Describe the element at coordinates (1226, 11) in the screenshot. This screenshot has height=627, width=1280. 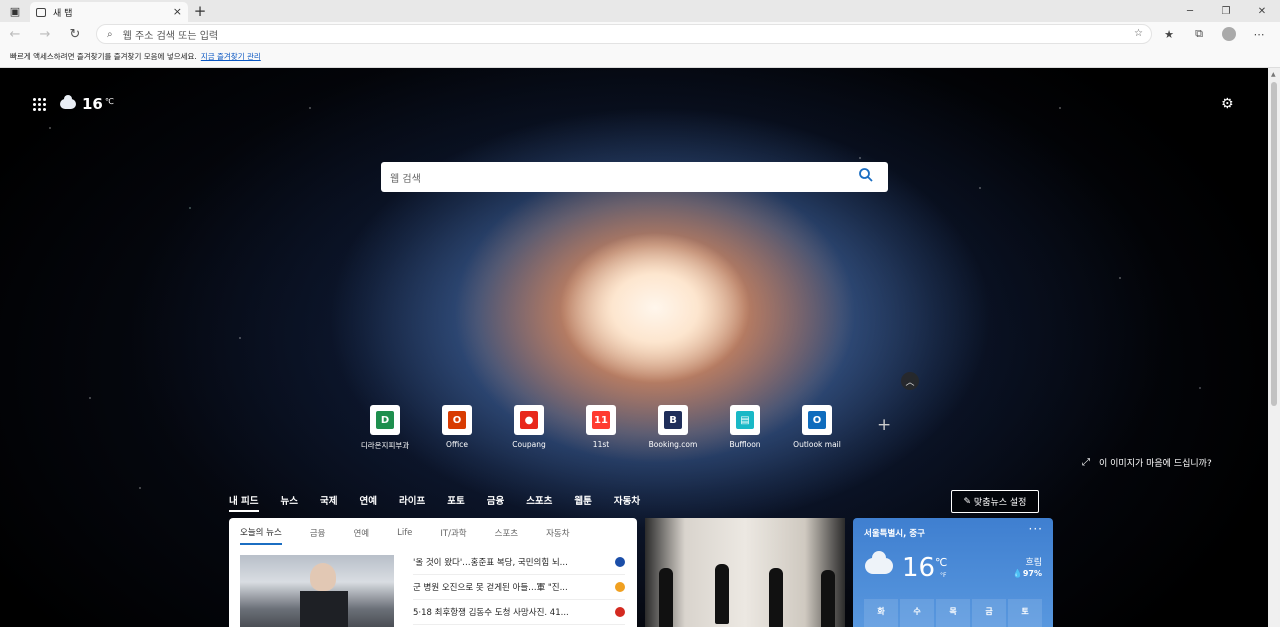
I see `restore-icon: ❐` at that location.